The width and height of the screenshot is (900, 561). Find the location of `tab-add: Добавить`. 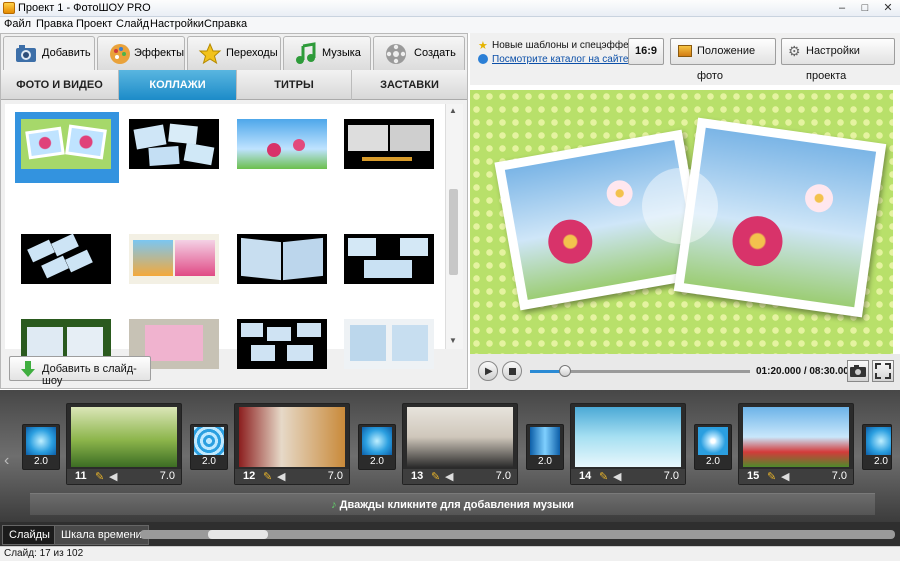

tab-add: Добавить is located at coordinates (49, 53).